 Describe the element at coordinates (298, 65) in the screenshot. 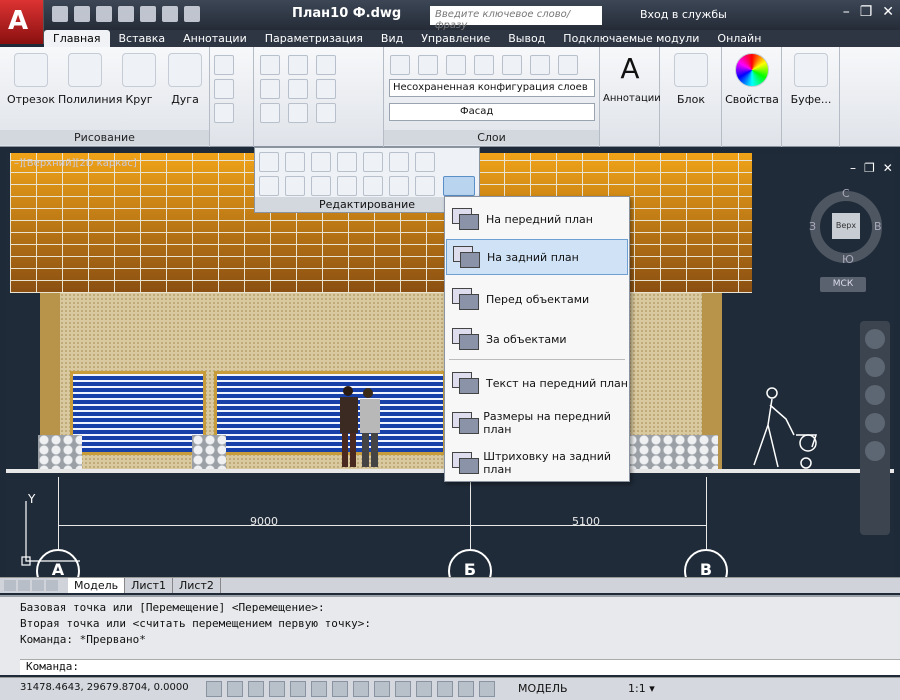

I see `rotate-icon` at that location.